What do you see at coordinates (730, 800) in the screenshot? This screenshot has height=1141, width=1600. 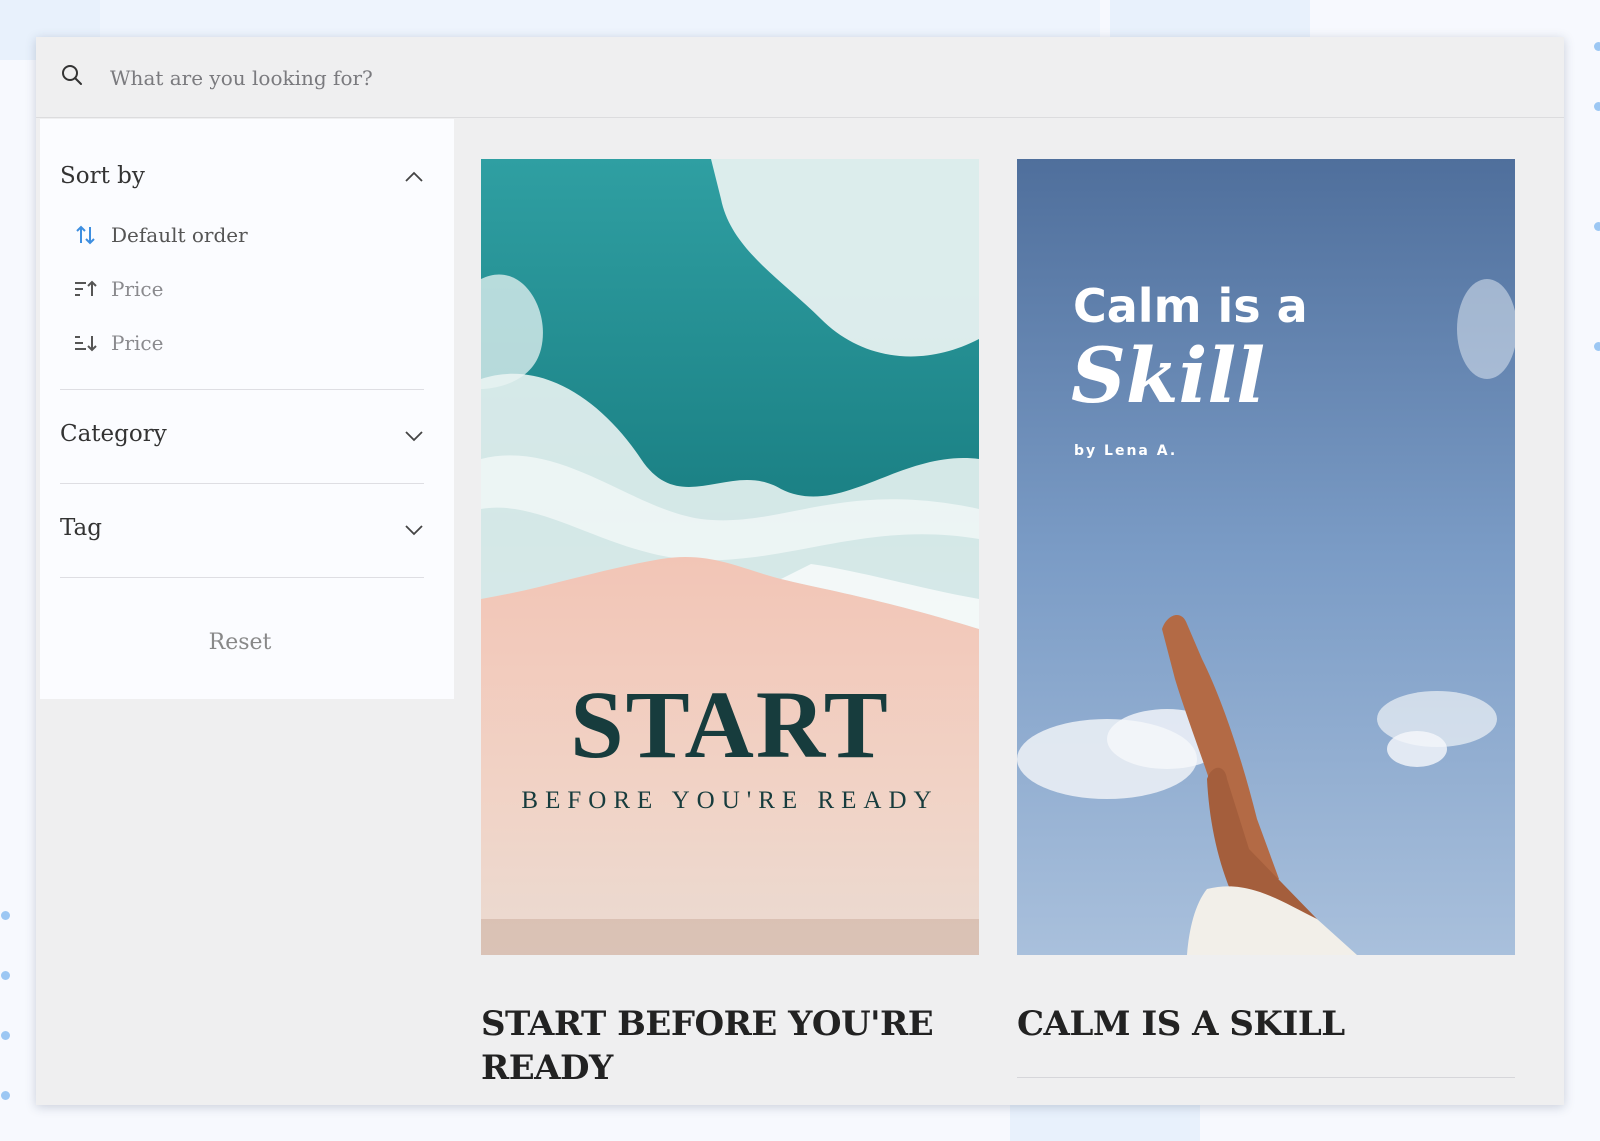 I see `cover-subtitle: BEFORE YOU'RE READY` at bounding box center [730, 800].